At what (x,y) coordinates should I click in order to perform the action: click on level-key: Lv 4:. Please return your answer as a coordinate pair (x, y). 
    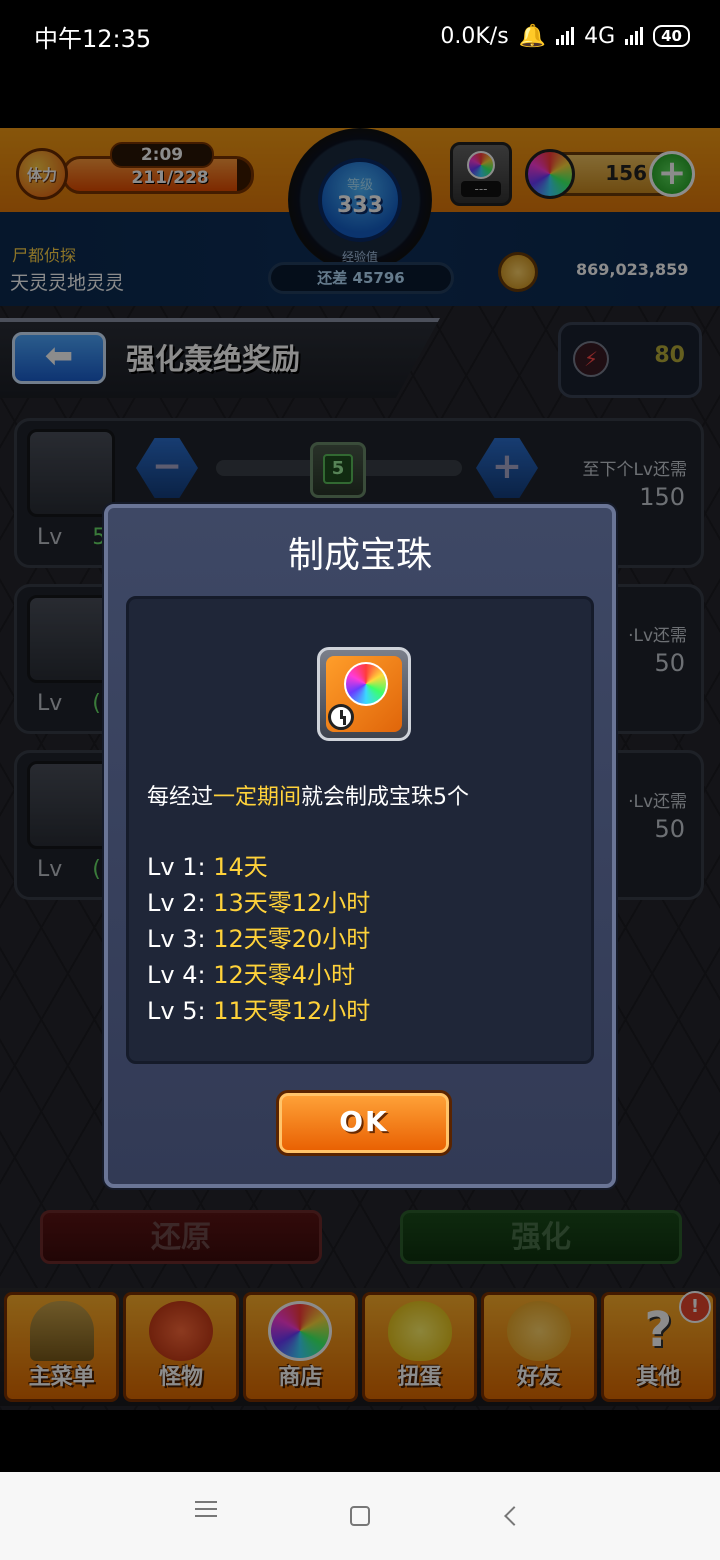
    Looking at the image, I should click on (176, 975).